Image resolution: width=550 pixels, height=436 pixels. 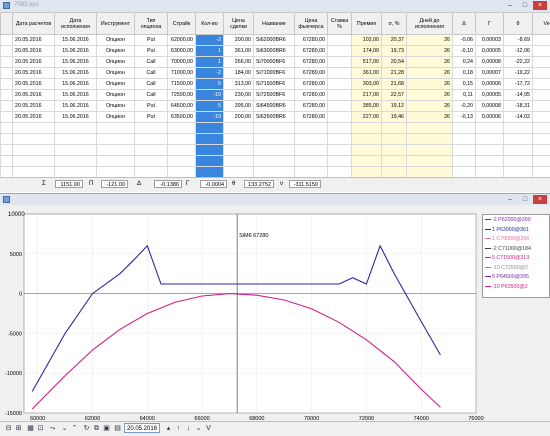 I want to click on column-header: θ, so click(x=518, y=24).